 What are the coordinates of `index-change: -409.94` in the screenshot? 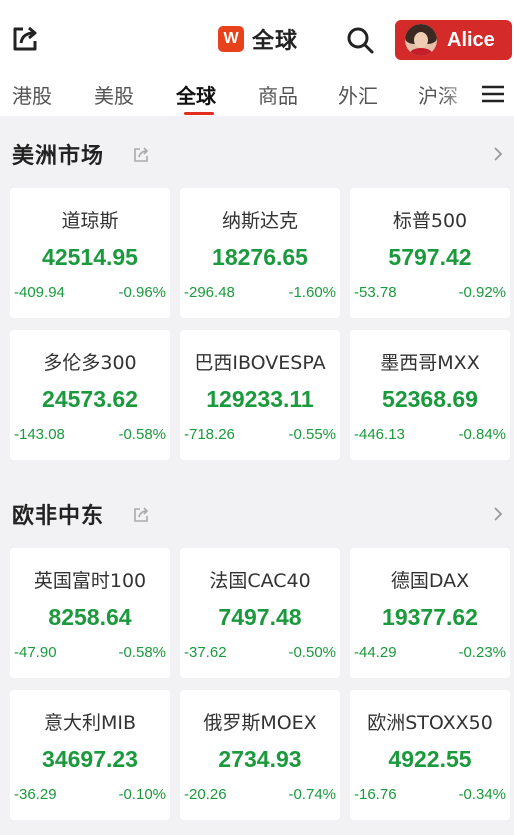 It's located at (39, 292).